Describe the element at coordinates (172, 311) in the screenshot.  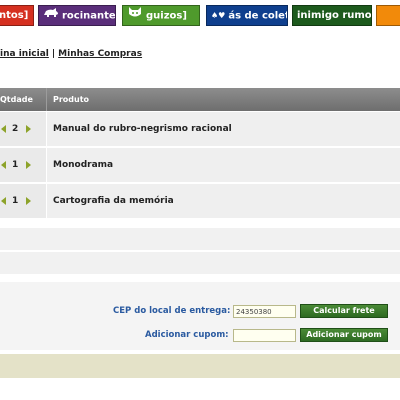
I see `cep-label: CEP do local de entrega:` at that location.